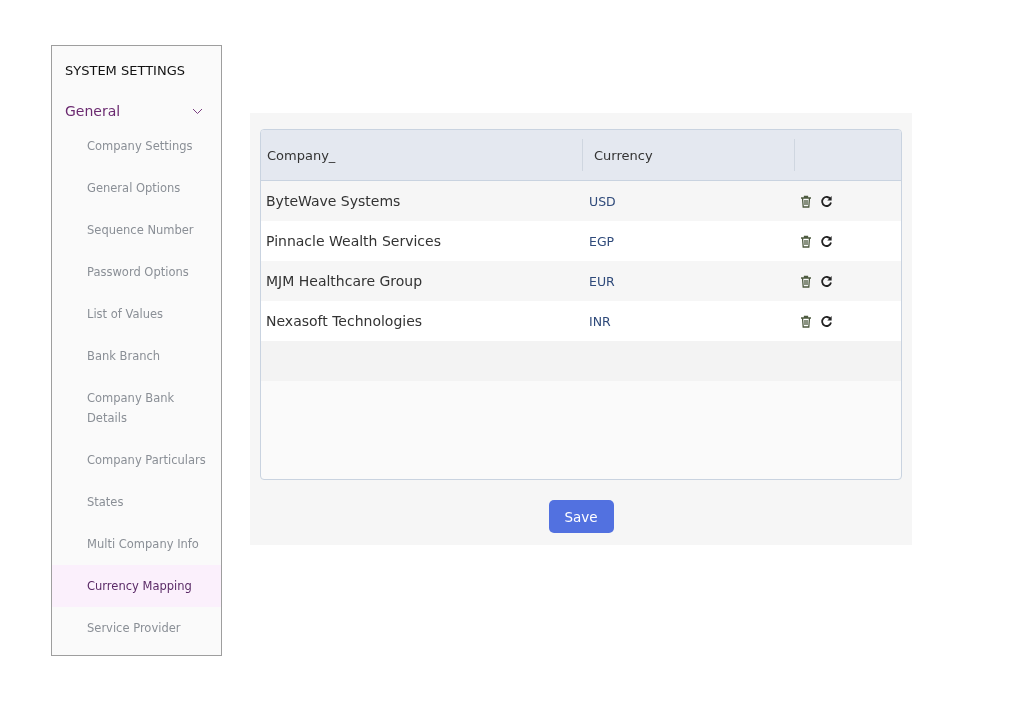  I want to click on company-cell-text: MJM Healthcare Group, so click(344, 281).